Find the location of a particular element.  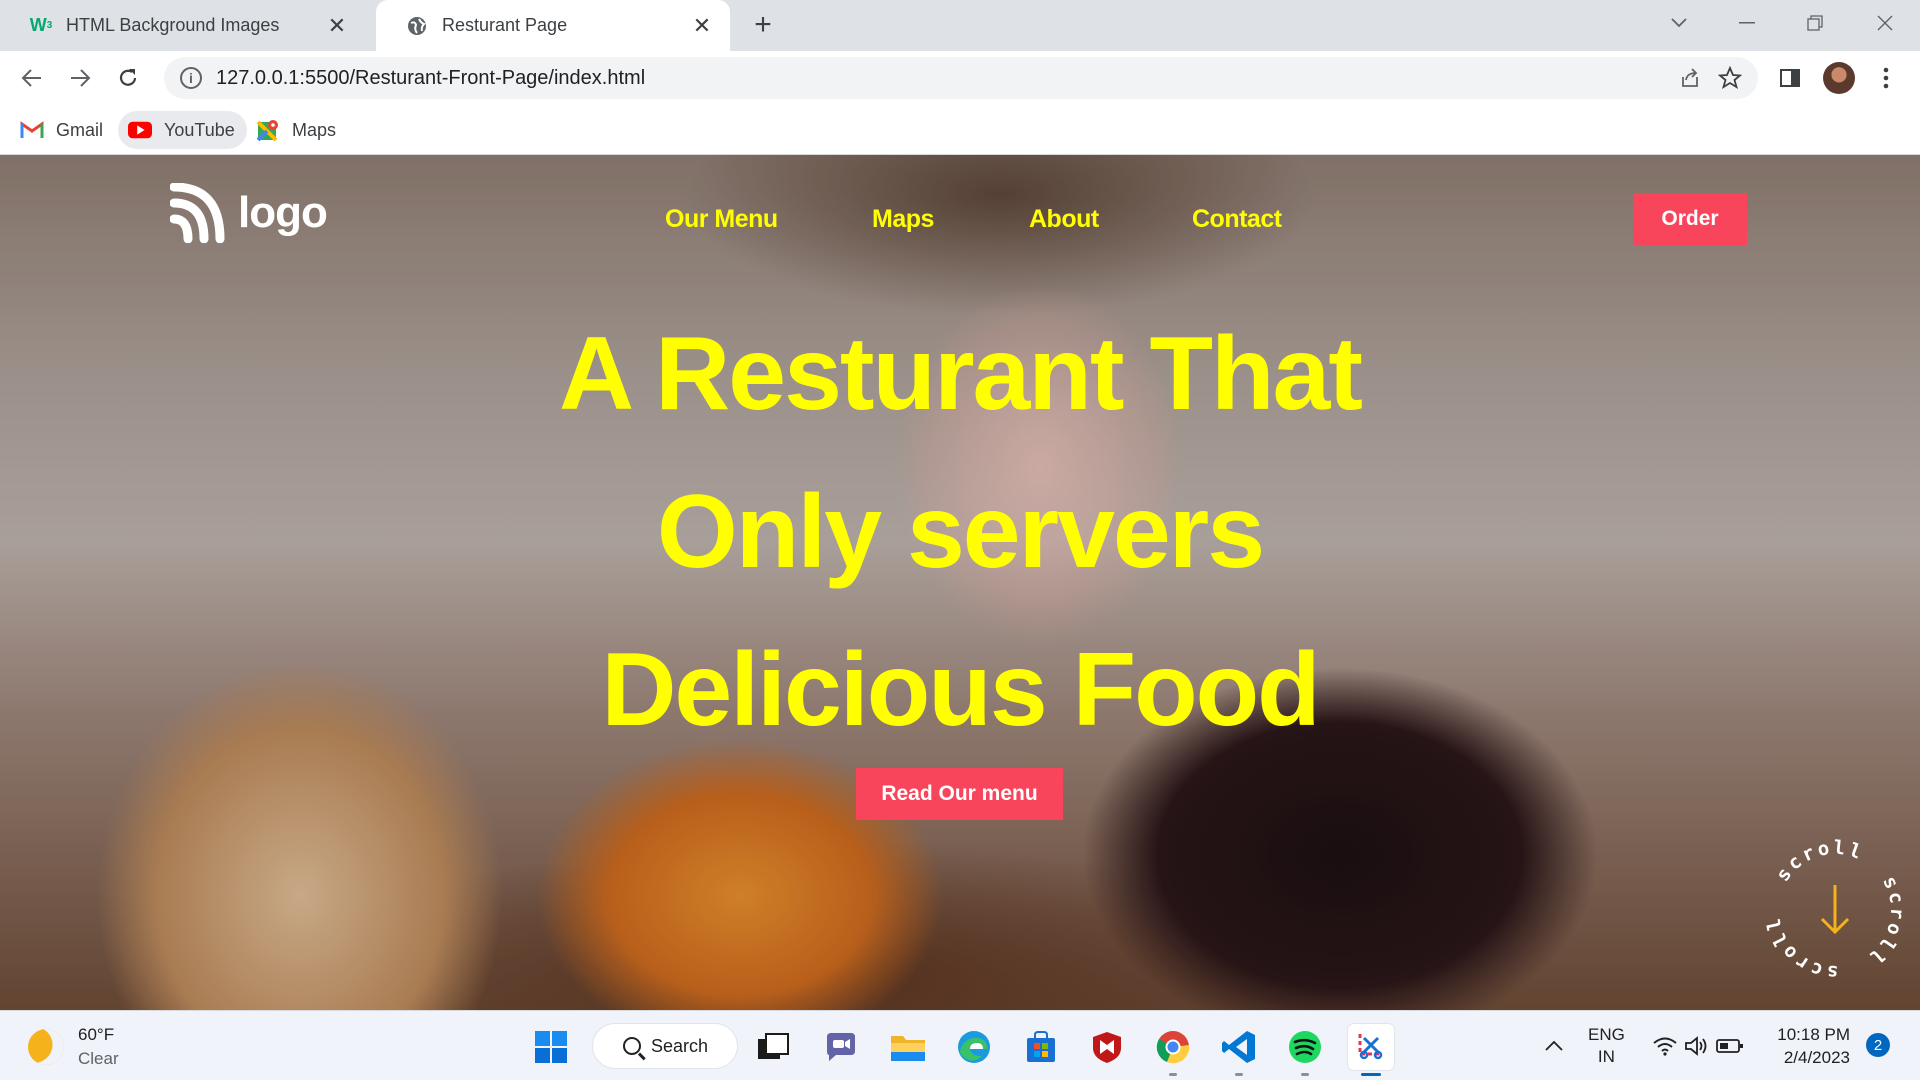

headline-line: A Resturant That is located at coordinates (961, 374).